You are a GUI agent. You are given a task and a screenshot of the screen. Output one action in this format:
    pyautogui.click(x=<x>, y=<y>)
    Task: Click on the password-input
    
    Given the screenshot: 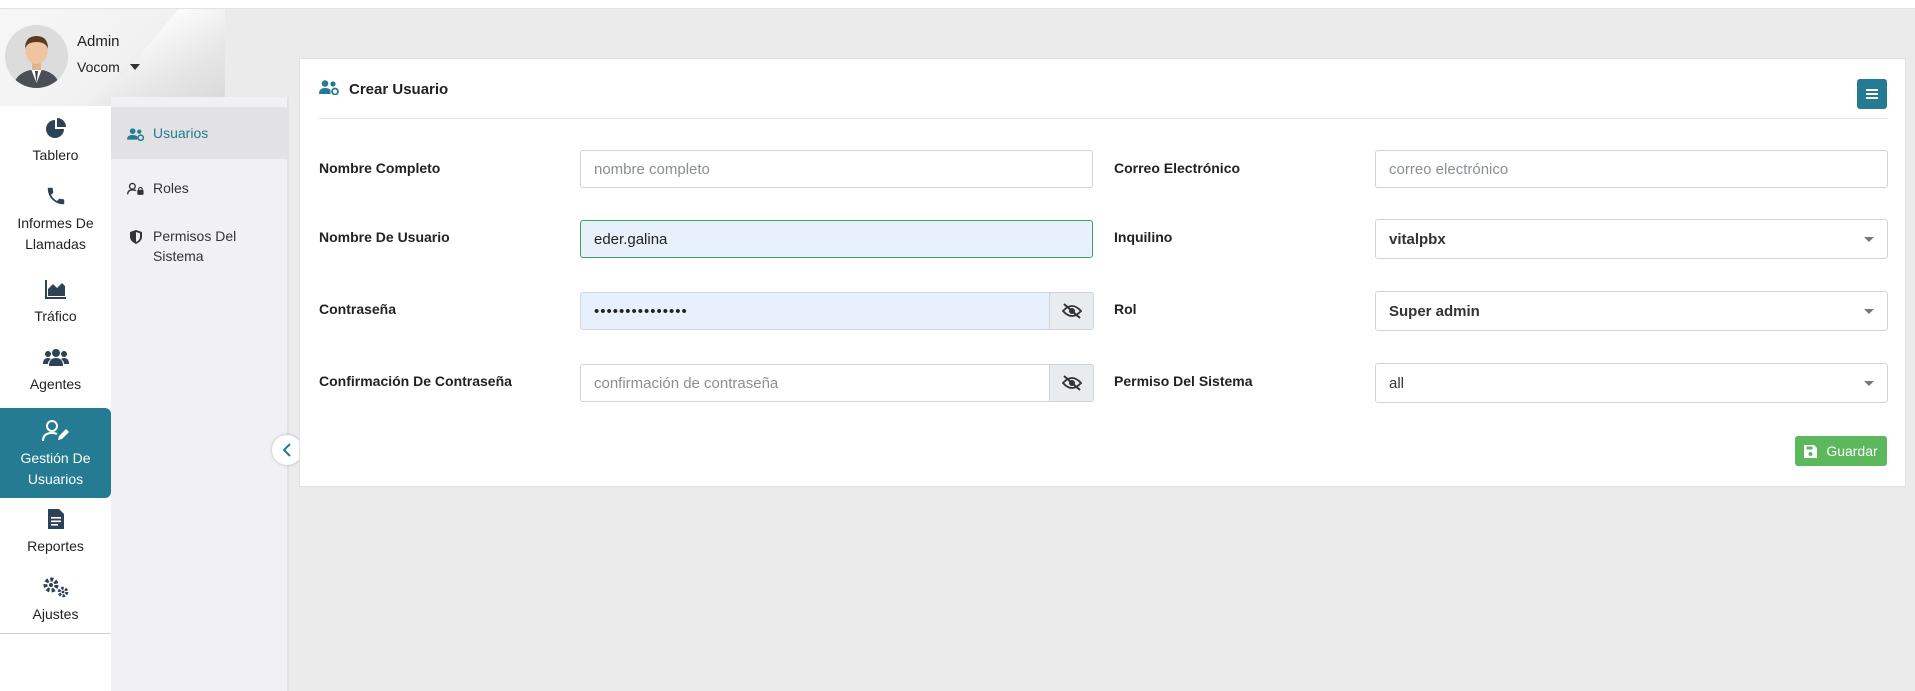 What is the action you would take?
    pyautogui.click(x=815, y=311)
    